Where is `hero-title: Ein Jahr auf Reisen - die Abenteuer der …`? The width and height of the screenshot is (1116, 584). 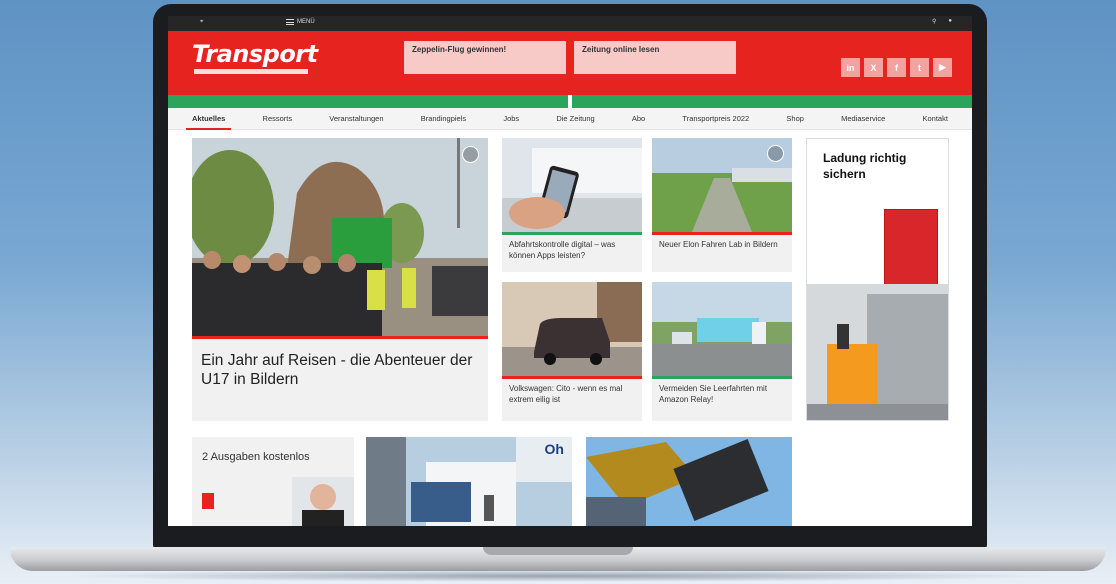
hero-title: Ein Jahr auf Reisen - die Abenteuer der … is located at coordinates (337, 370).